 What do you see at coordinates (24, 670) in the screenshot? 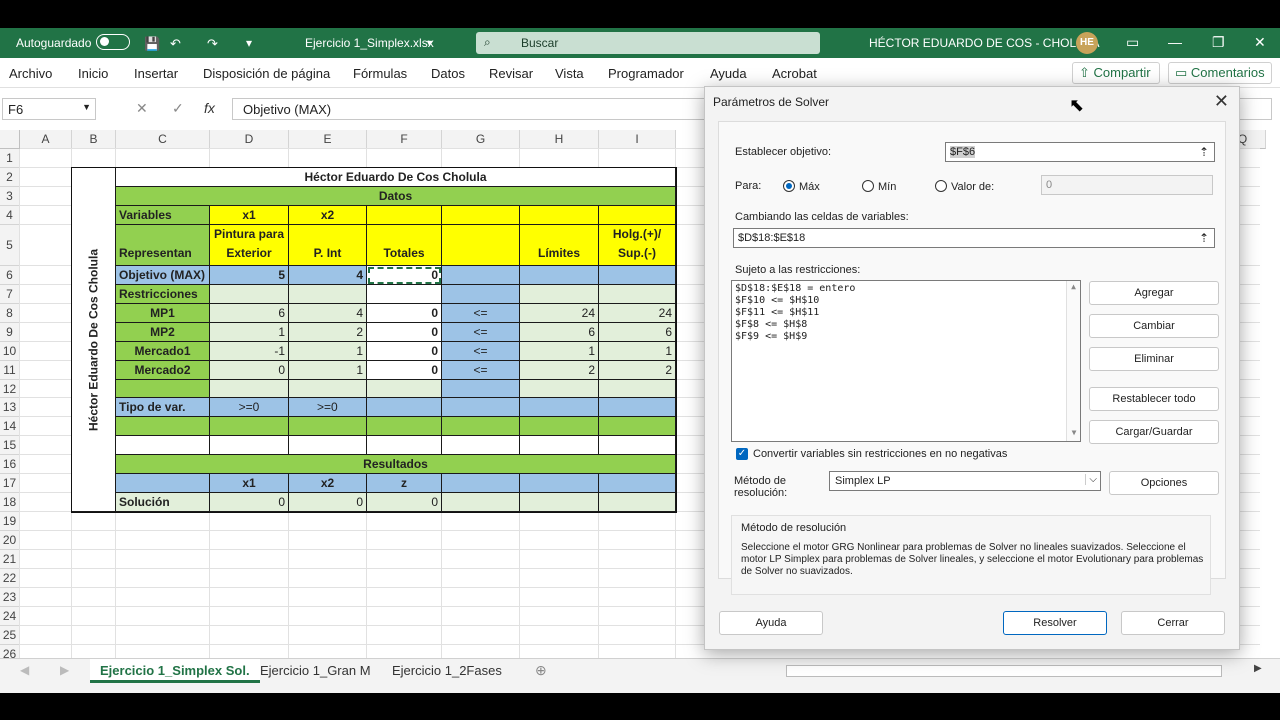
I see `tab-prev-icon: ◀` at bounding box center [24, 670].